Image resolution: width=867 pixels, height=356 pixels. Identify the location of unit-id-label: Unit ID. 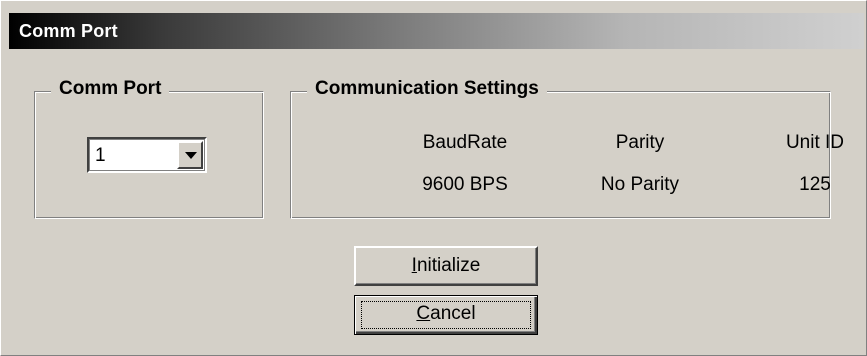
(815, 142).